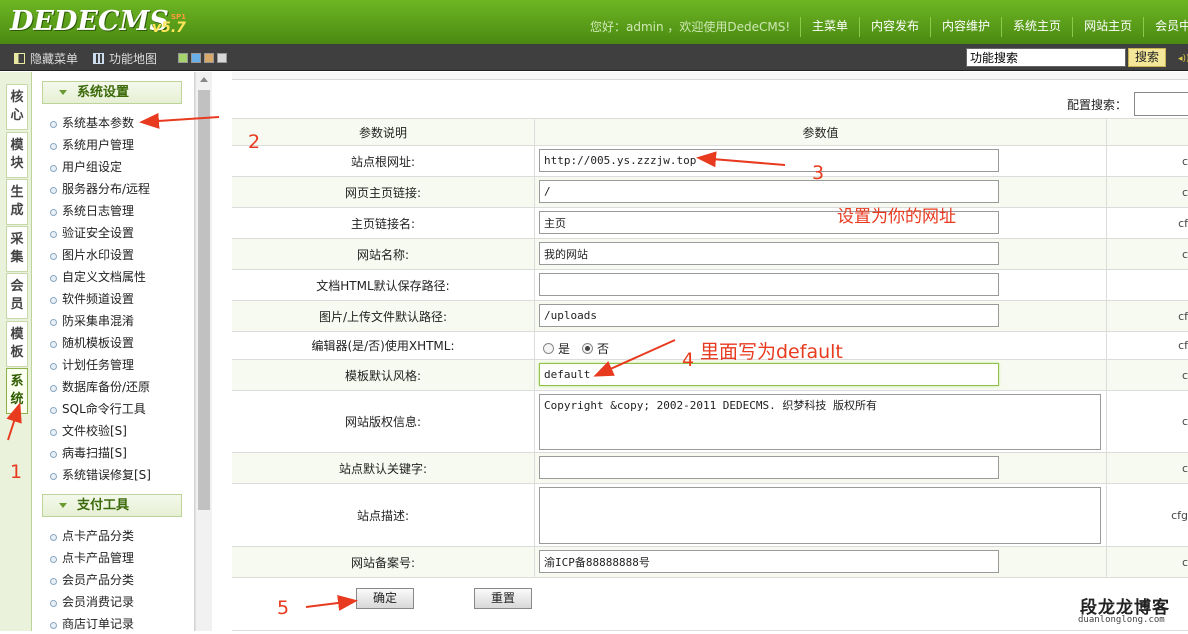 Image resolution: width=1188 pixels, height=634 pixels. Describe the element at coordinates (17, 202) in the screenshot. I see `tab-generate: 生成` at that location.